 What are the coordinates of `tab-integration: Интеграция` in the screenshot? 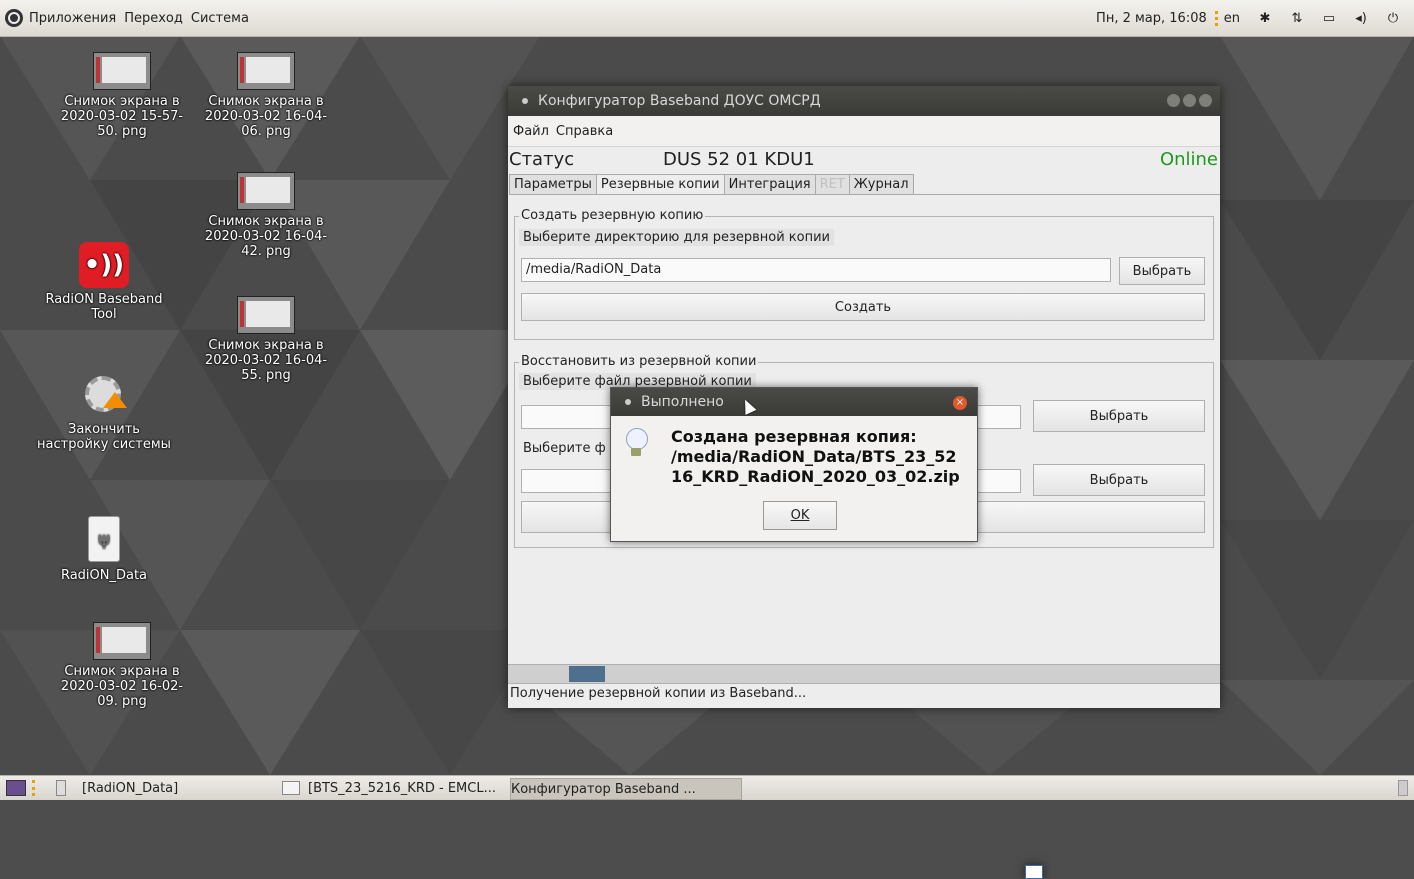 It's located at (769, 184).